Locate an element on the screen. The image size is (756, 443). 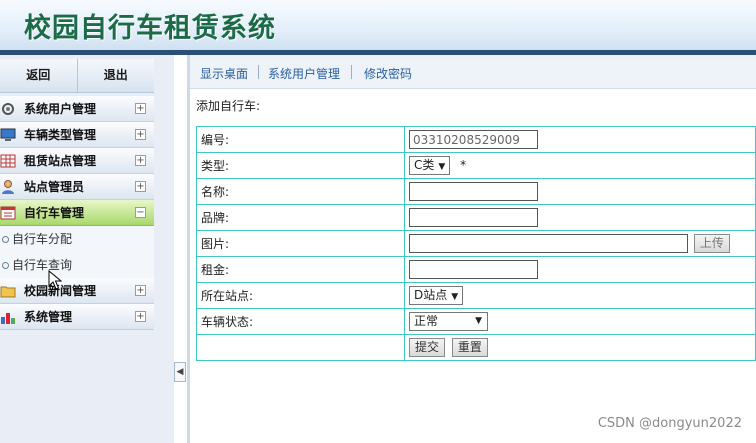
sidebar-item-vehicle-types: 车辆类型管理 + is located at coordinates (77, 135).